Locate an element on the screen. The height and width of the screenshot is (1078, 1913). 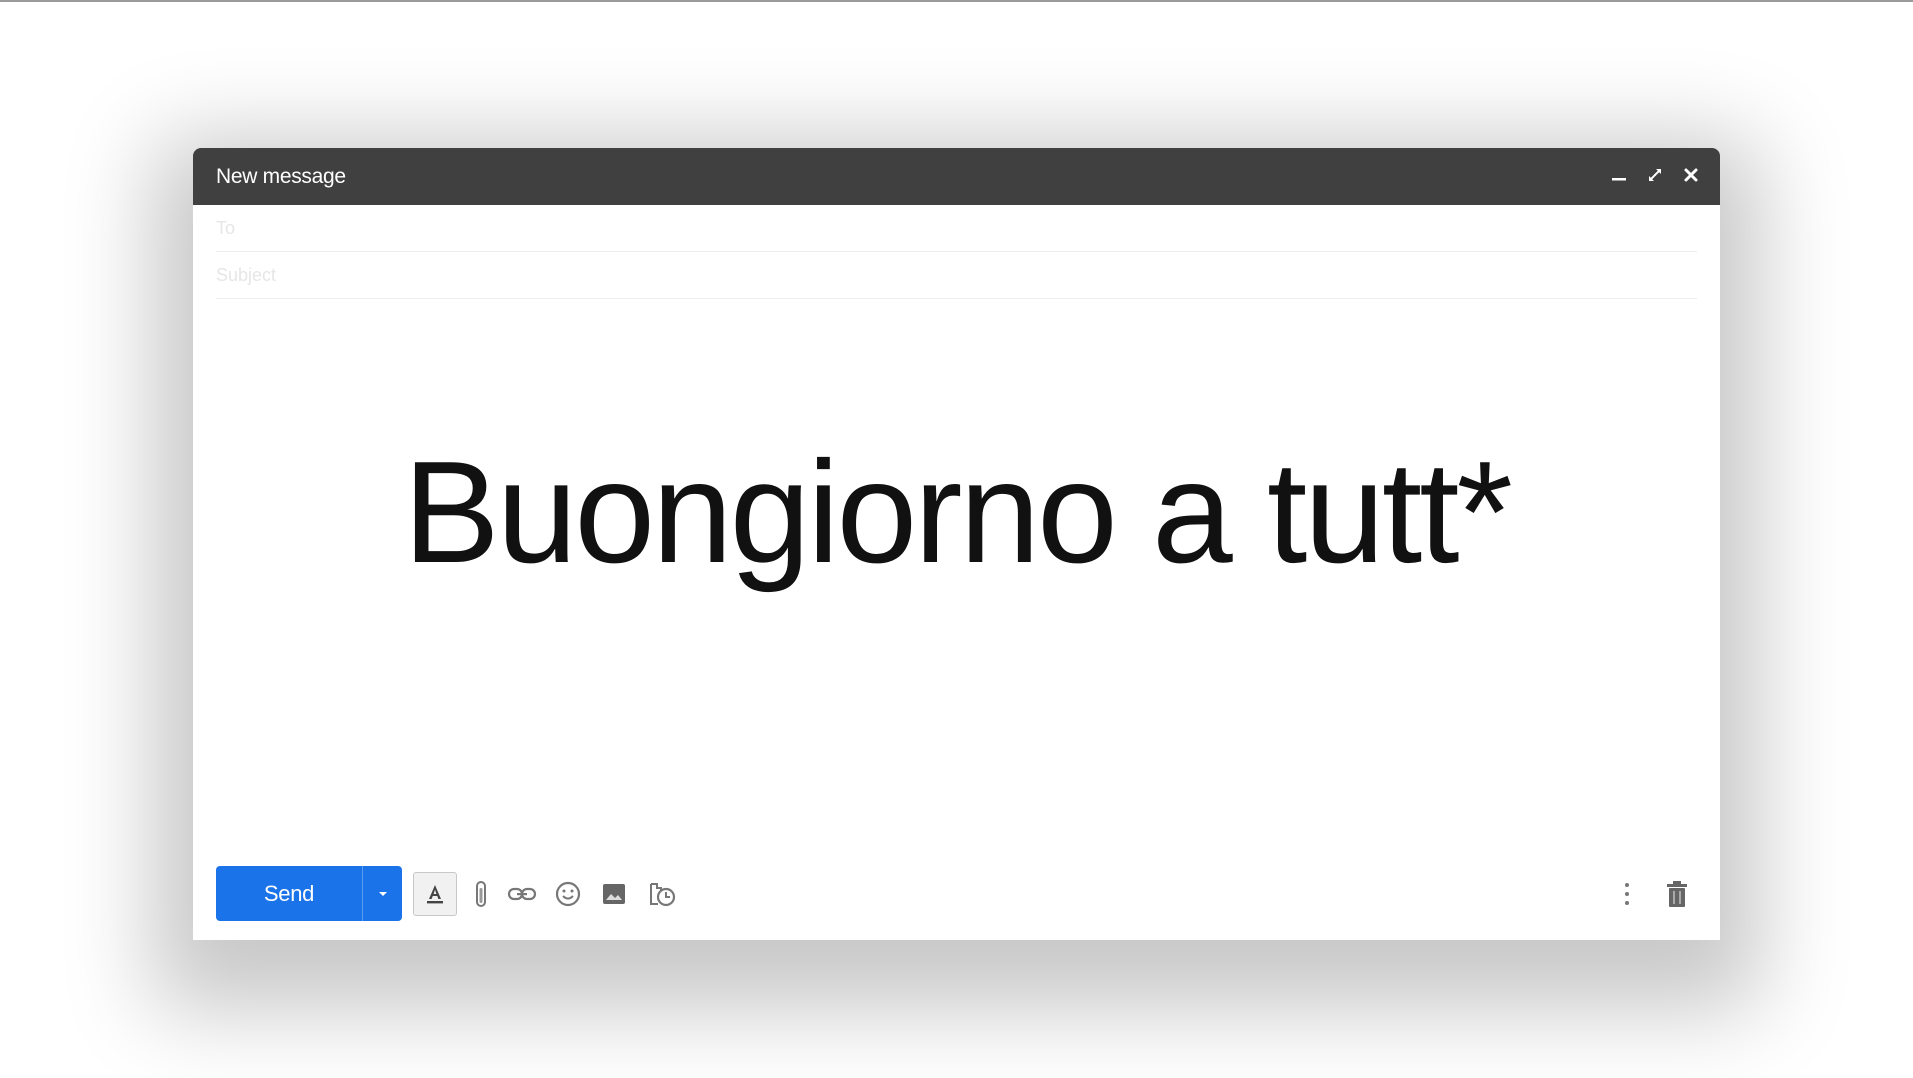
insert-photo-button is located at coordinates (614, 893).